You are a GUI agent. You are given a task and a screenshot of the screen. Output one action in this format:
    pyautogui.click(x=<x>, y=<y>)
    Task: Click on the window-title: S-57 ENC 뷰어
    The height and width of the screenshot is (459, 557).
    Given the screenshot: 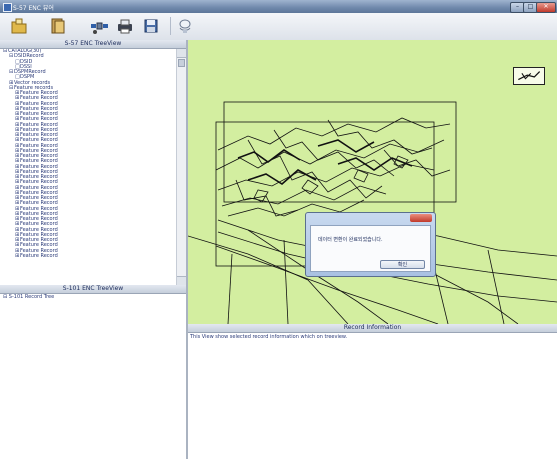 What is the action you would take?
    pyautogui.click(x=33, y=8)
    